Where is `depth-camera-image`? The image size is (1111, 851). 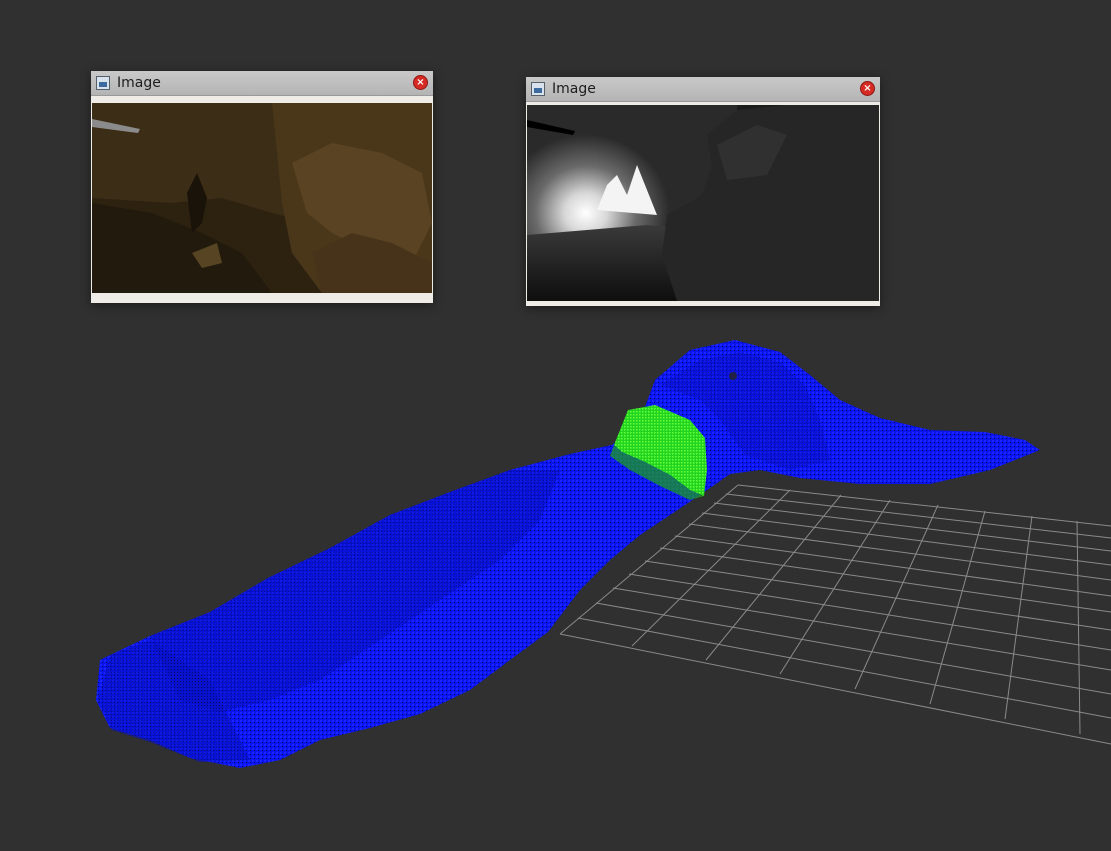 depth-camera-image is located at coordinates (703, 203).